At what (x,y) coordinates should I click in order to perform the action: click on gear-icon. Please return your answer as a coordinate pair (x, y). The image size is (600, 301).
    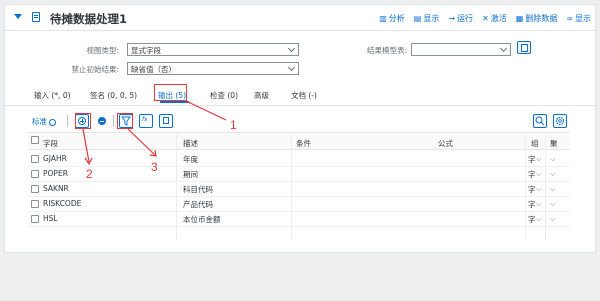
    Looking at the image, I should click on (560, 121).